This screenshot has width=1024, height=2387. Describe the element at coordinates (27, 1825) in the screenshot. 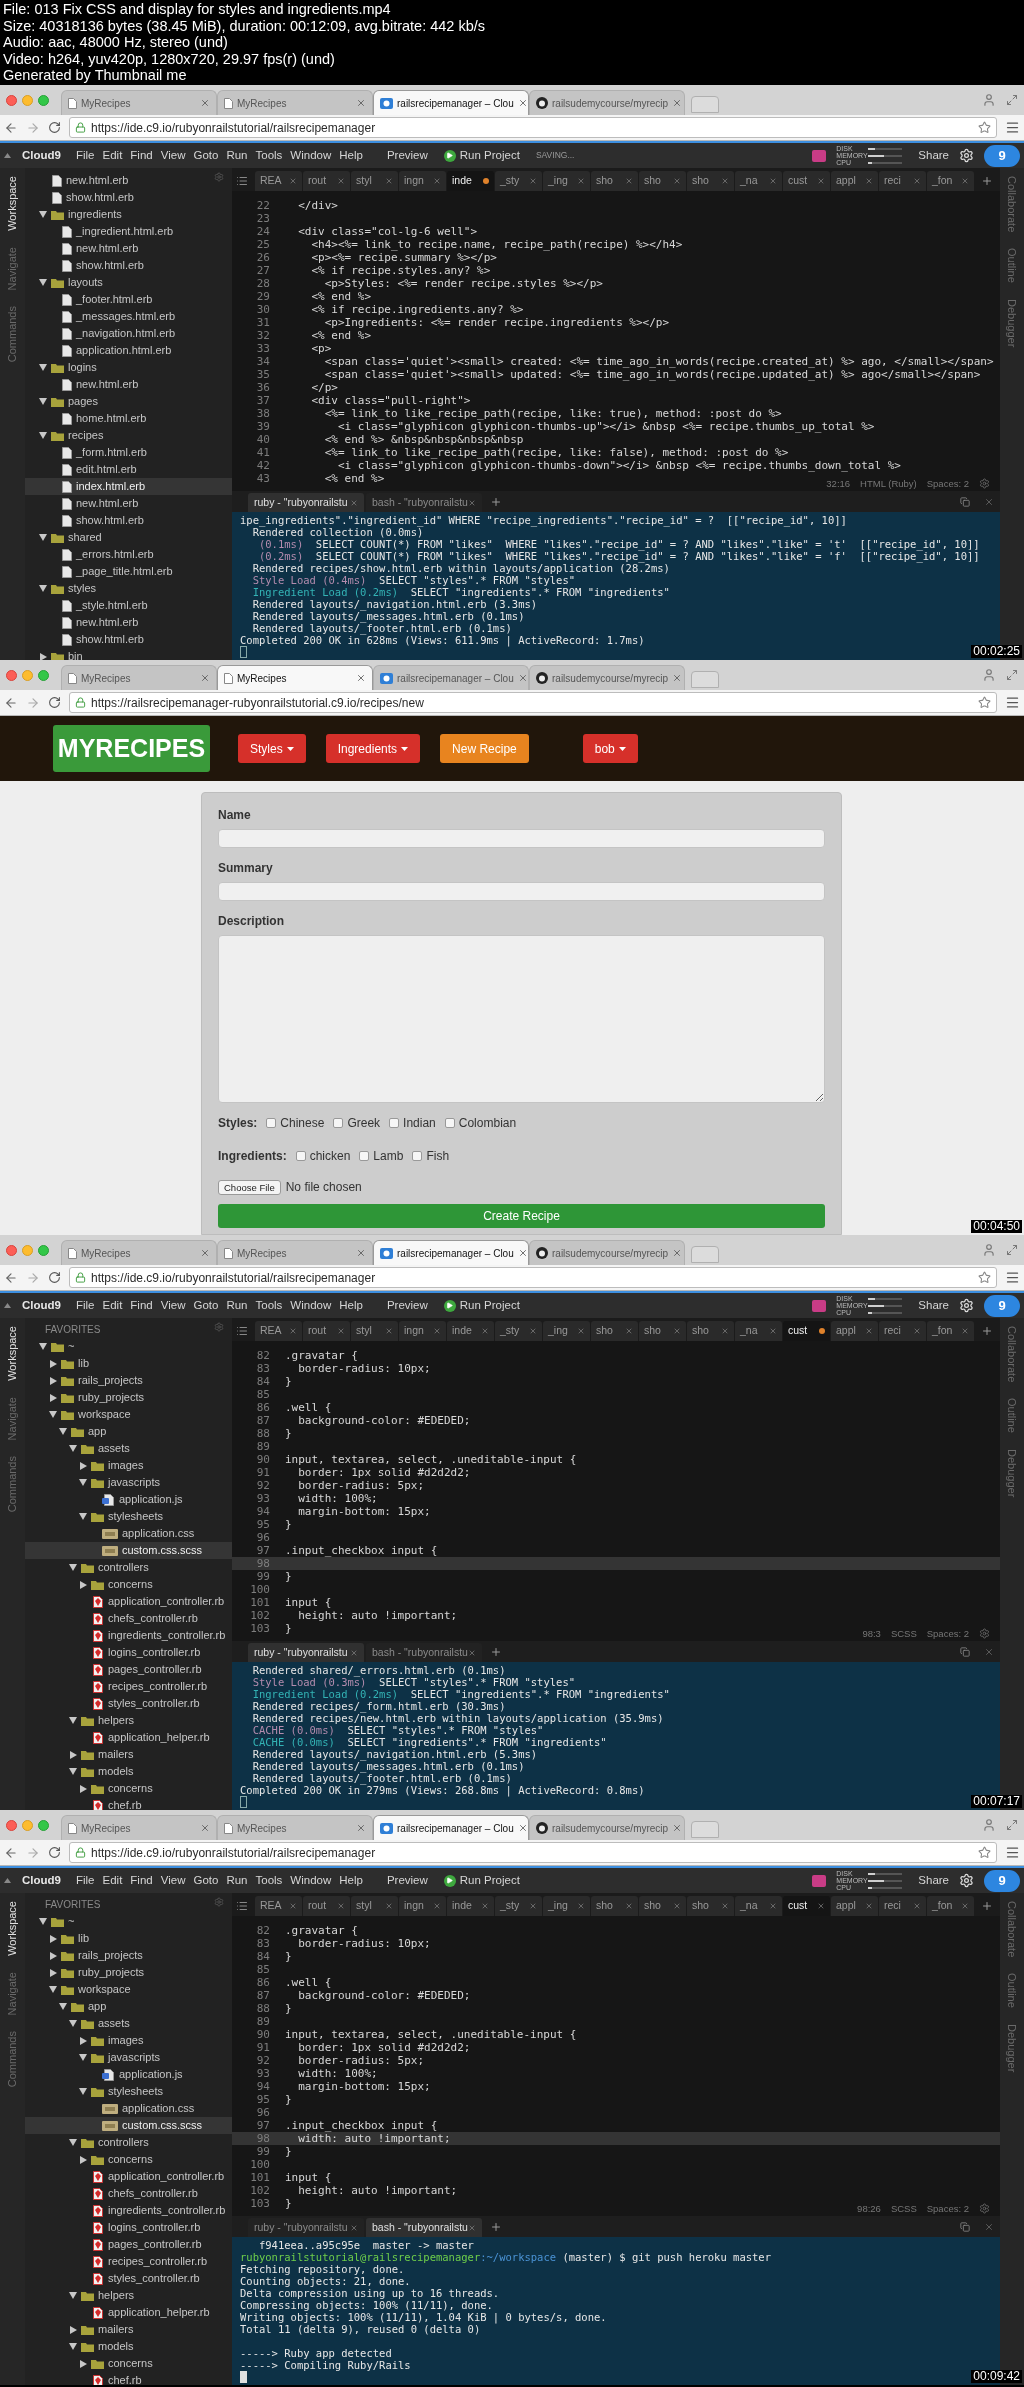

I see `minimize-window-icon` at that location.